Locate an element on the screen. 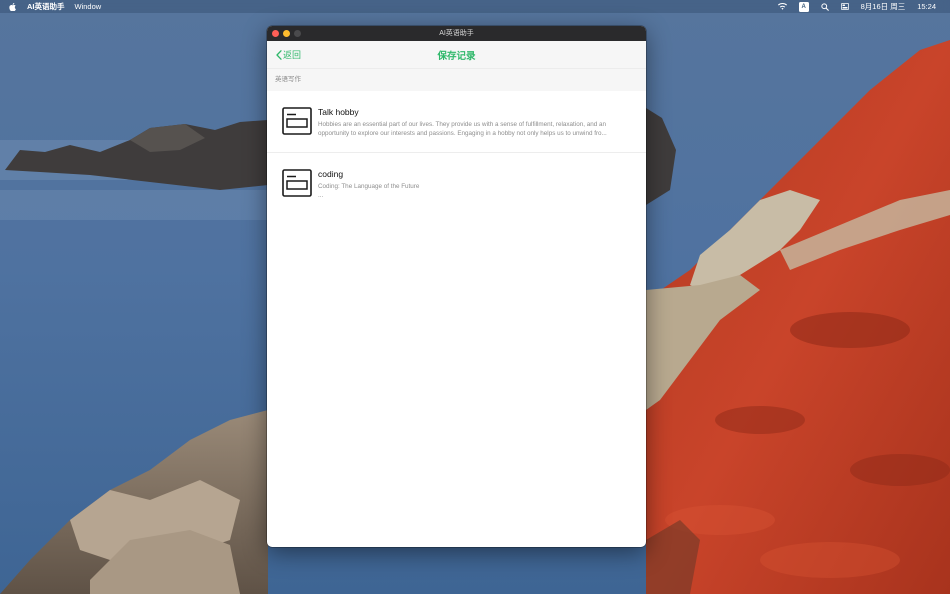 The width and height of the screenshot is (950, 594). close-window-button is located at coordinates (275, 33).